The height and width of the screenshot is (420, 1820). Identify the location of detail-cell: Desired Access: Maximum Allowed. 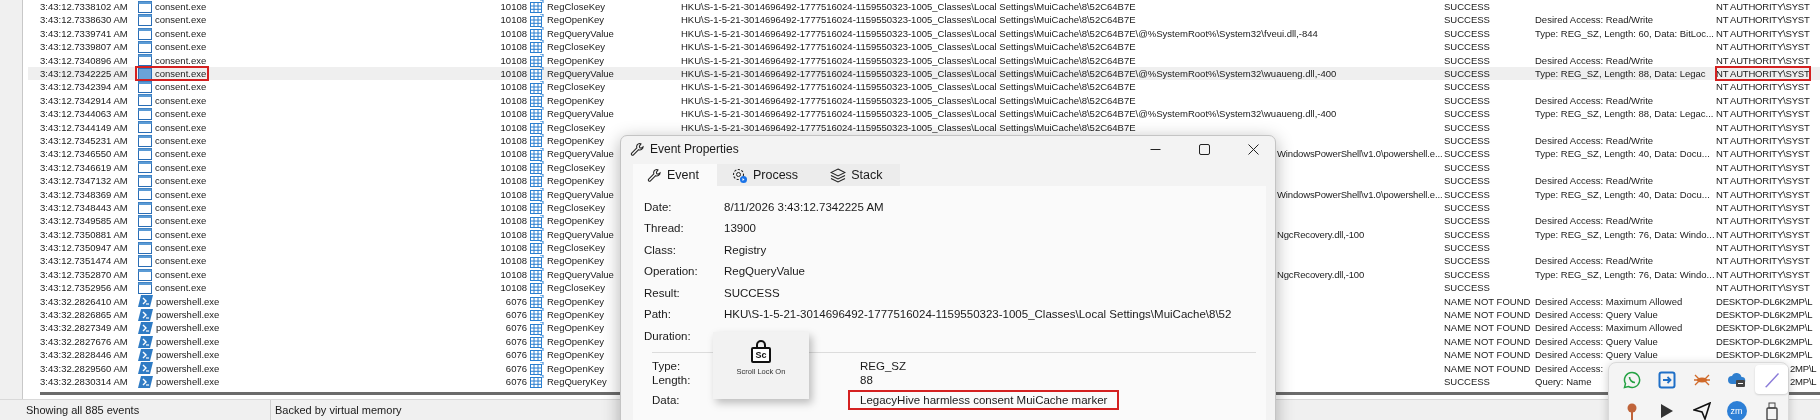
(1609, 328).